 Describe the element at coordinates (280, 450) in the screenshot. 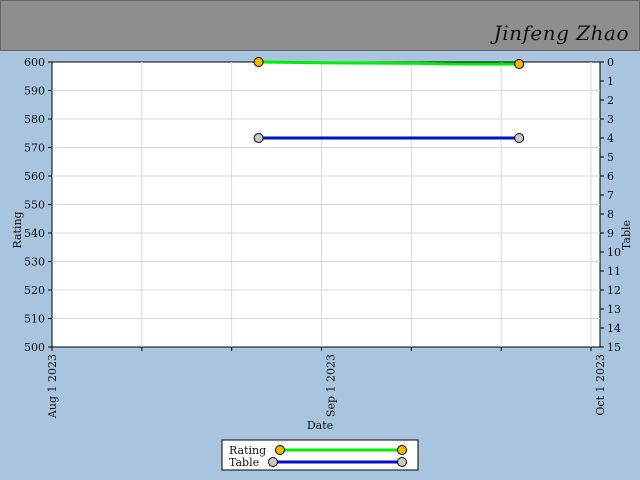

I see `legend-marker-rating-start` at that location.